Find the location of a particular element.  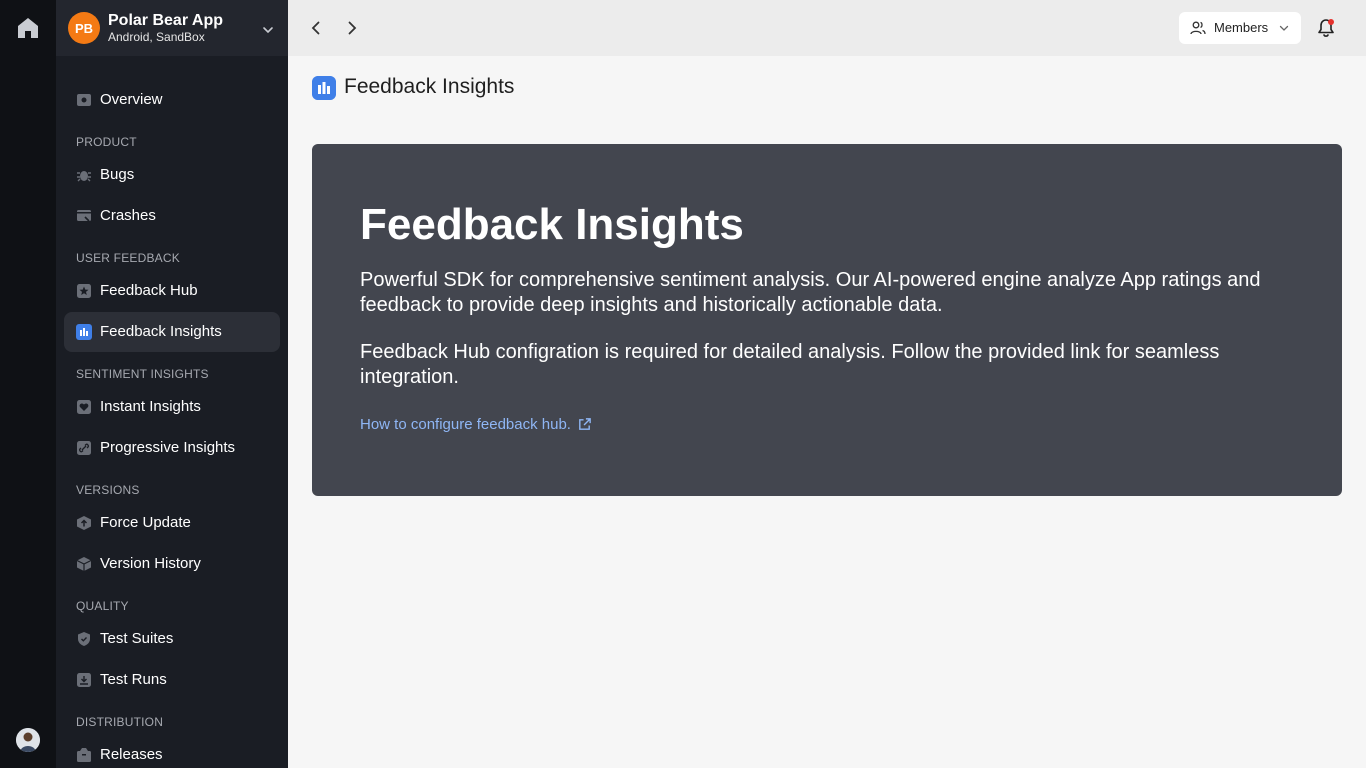

sidebar-item-label: Version History is located at coordinates (150, 563).